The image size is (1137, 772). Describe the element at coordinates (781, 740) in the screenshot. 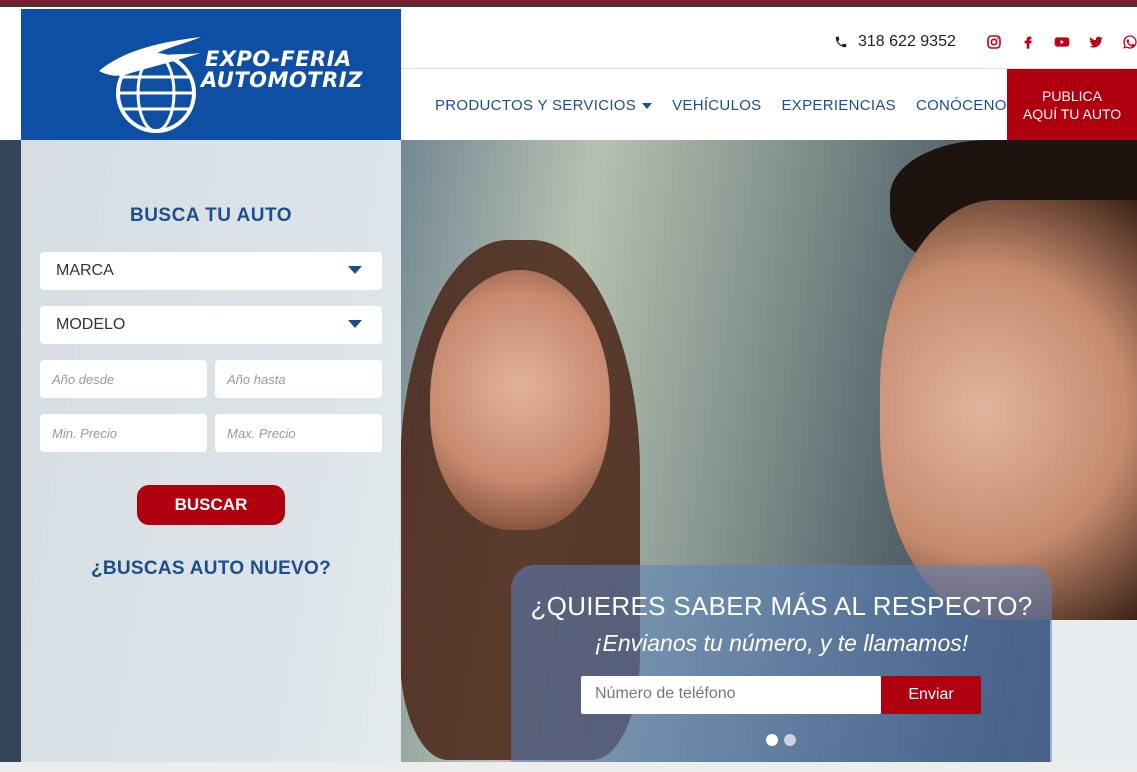

I see `carousel-dots` at that location.